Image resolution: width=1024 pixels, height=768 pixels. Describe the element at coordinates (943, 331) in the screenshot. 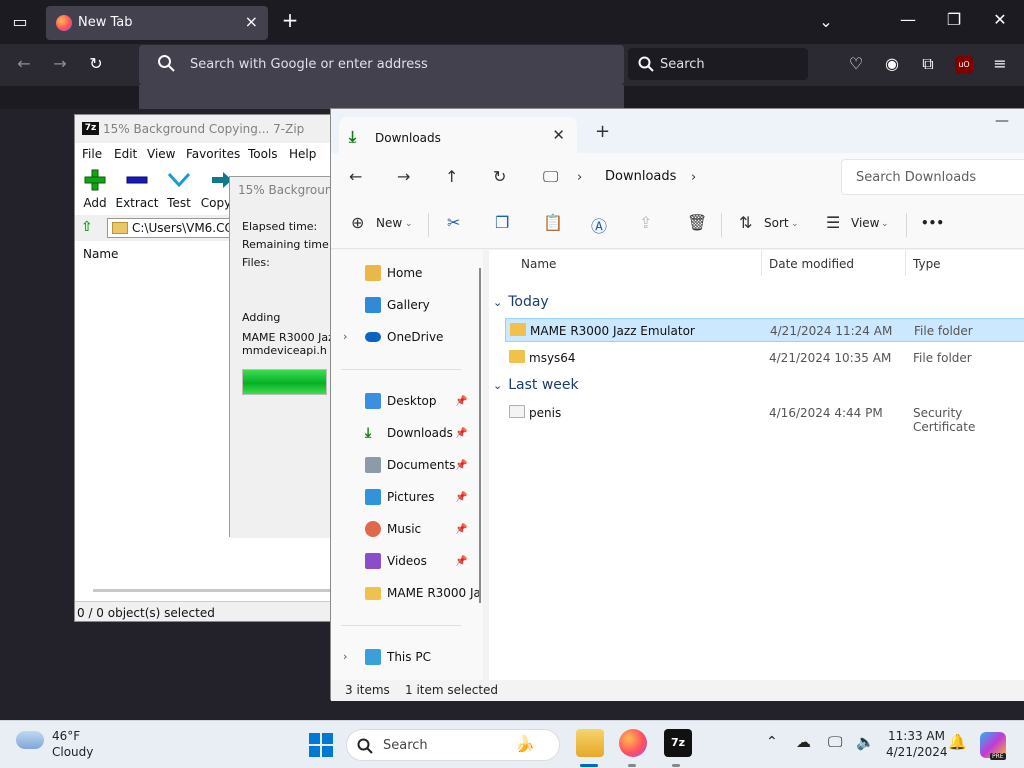

I see `file-type: File folder` at that location.